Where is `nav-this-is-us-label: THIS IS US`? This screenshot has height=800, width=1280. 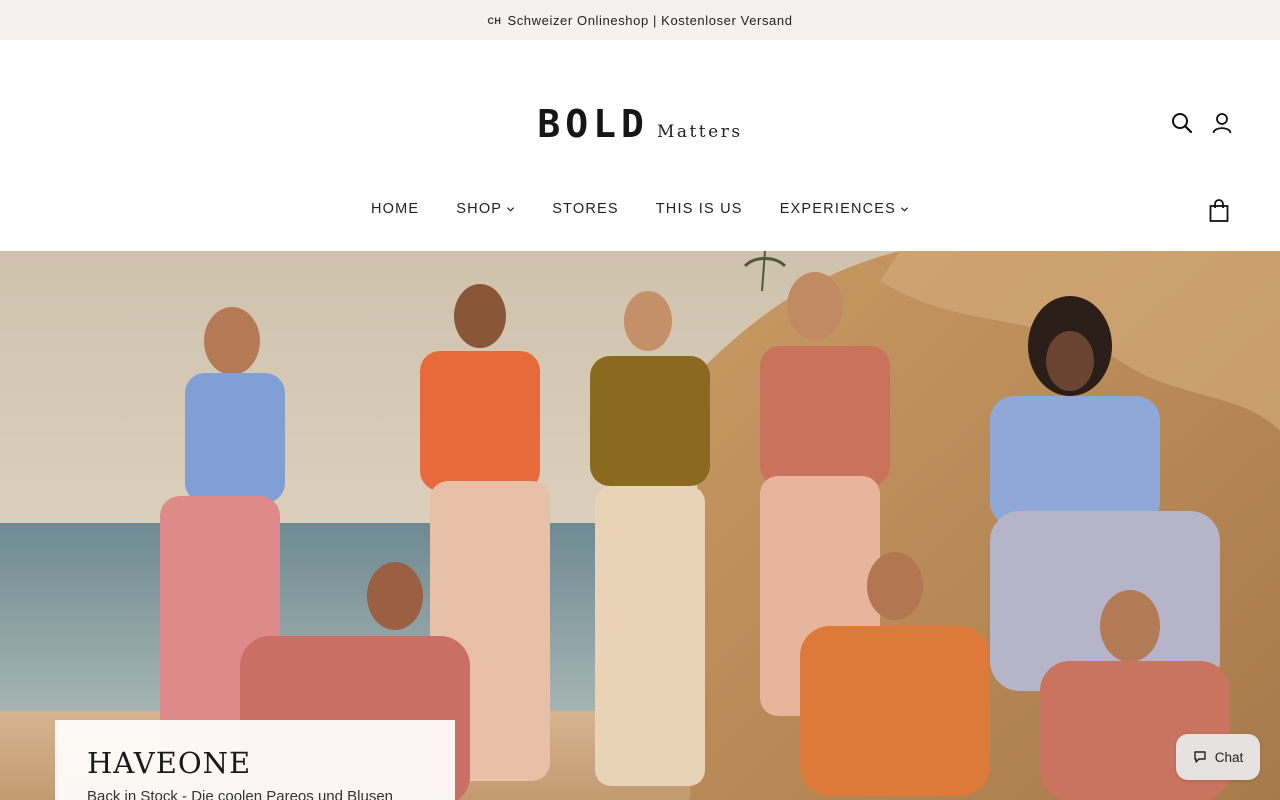
nav-this-is-us-label: THIS IS US is located at coordinates (699, 209).